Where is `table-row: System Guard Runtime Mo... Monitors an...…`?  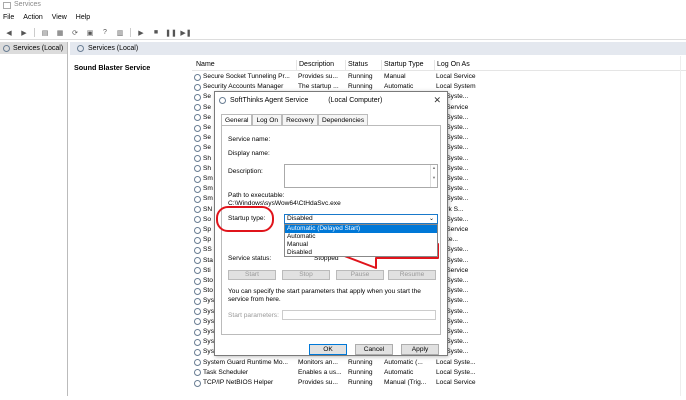 table-row: System Guard Runtime Mo... Monitors an...… is located at coordinates (439, 363).